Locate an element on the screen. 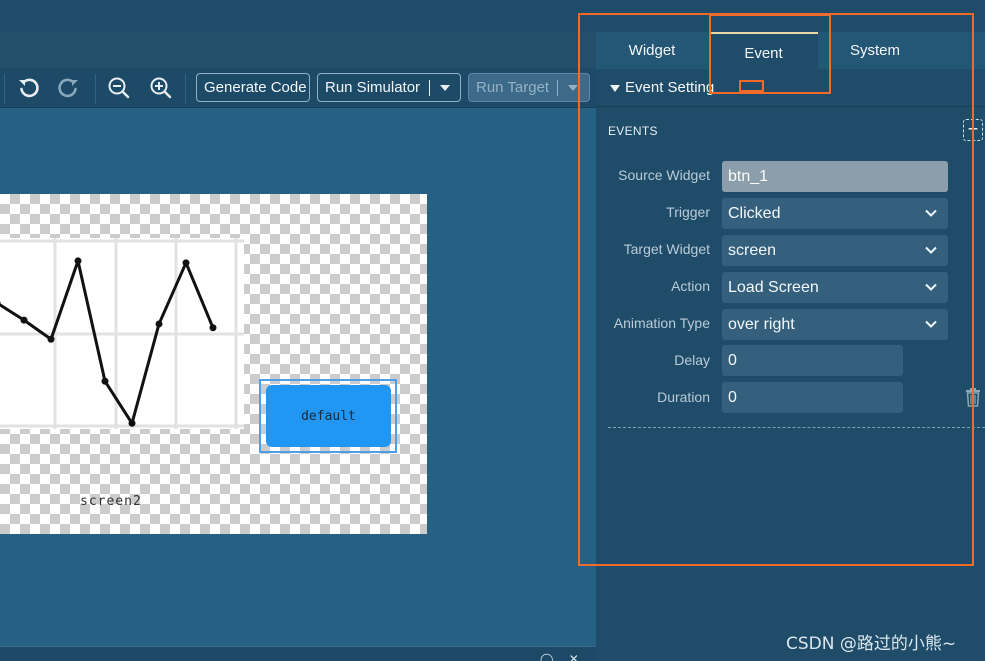 Image resolution: width=985 pixels, height=661 pixels. bottom-panel-strip is located at coordinates (298, 653).